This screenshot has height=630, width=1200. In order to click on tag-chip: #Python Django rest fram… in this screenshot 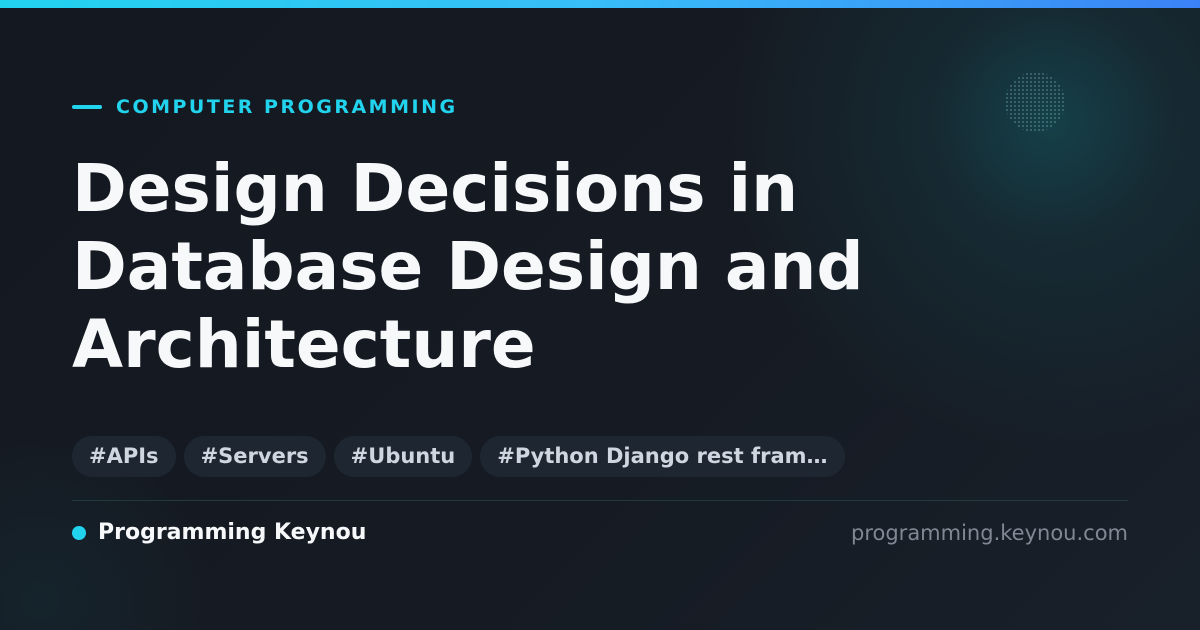, I will do `click(662, 456)`.